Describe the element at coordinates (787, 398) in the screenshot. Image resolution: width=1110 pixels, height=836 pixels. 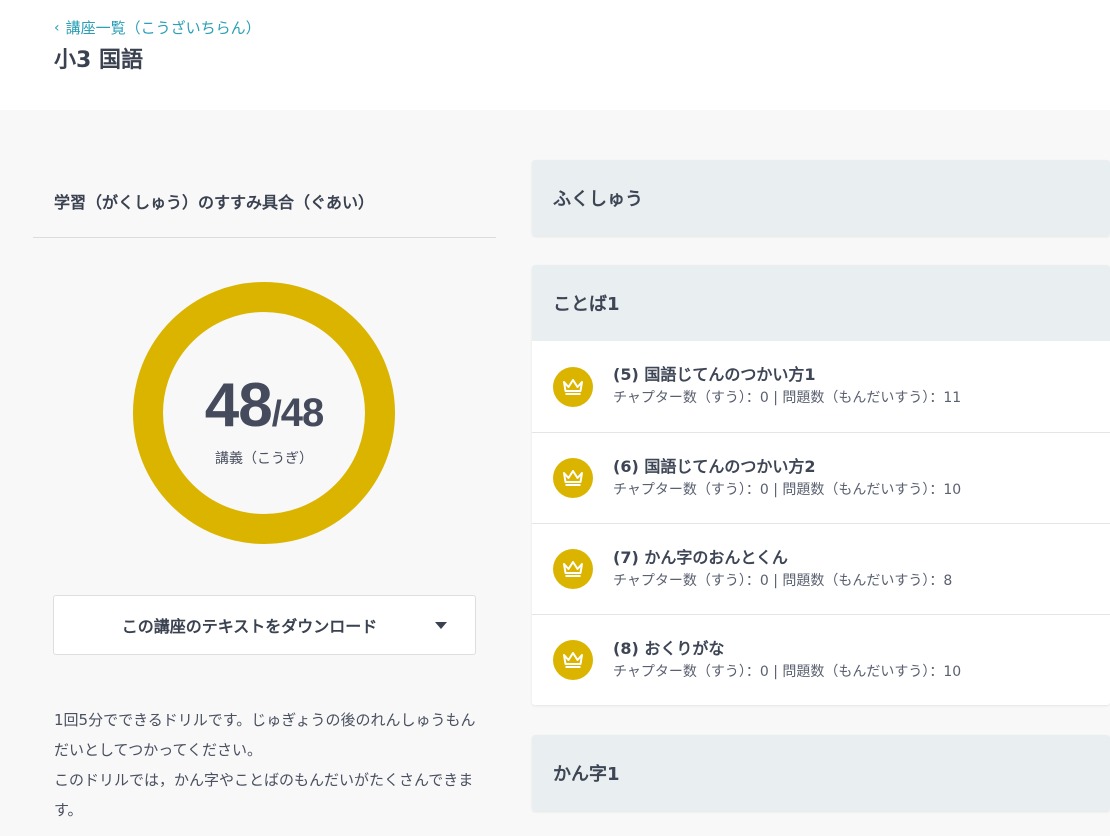
I see `lesson-meta: チャプター数（すう）：0 | 問題数（もんだいすう）：11` at that location.